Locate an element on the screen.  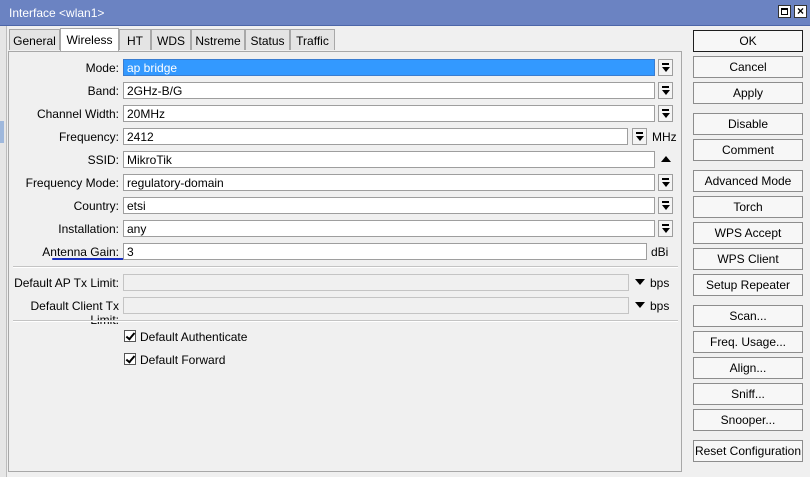
default-authenticate-label: Default Authenticate is located at coordinates (194, 337).